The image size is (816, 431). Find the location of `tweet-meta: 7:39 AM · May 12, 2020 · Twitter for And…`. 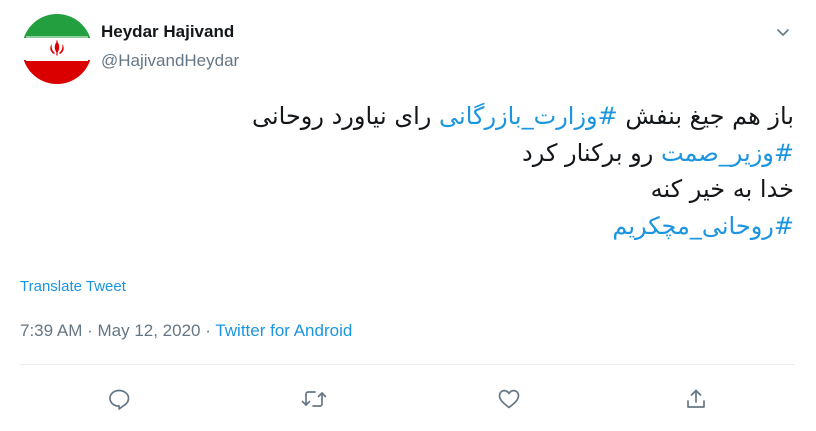

tweet-meta: 7:39 AM · May 12, 2020 · Twitter for And… is located at coordinates (186, 331).